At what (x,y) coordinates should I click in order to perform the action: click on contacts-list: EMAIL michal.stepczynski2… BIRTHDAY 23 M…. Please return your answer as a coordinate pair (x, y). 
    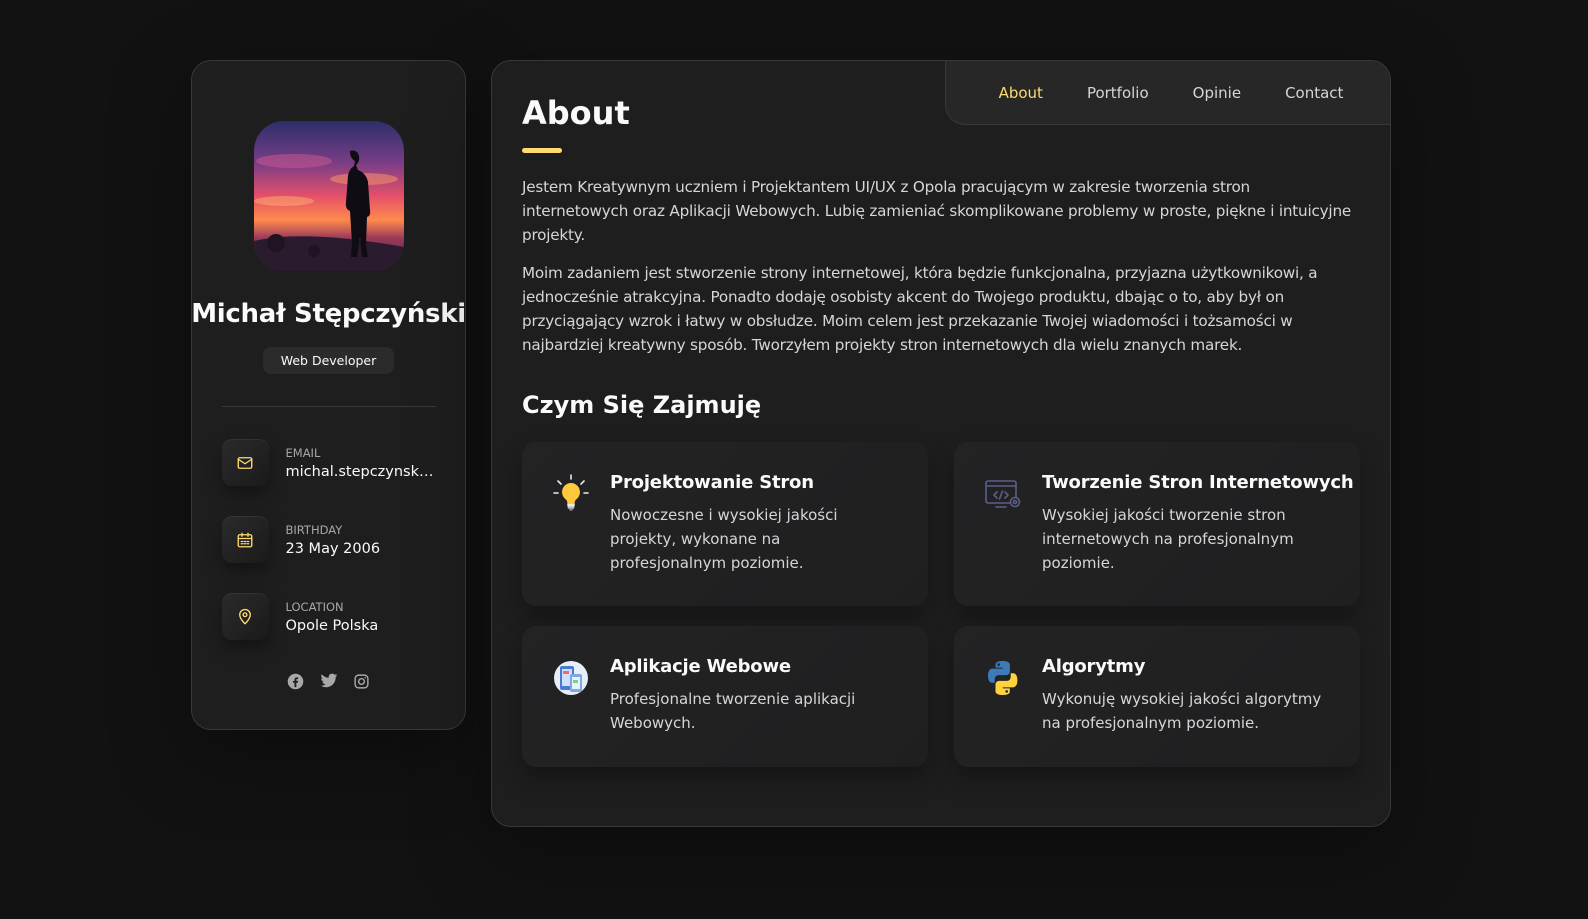
    Looking at the image, I should click on (328, 539).